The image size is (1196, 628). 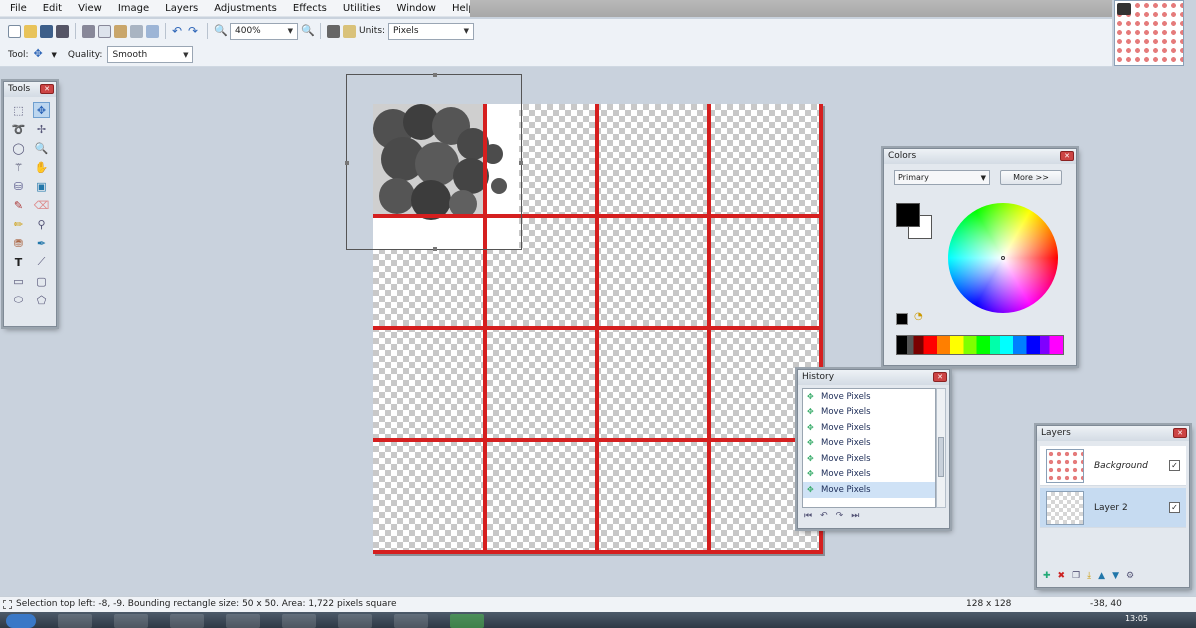 I want to click on move-pixels-icon: ✥, so click(x=40, y=54).